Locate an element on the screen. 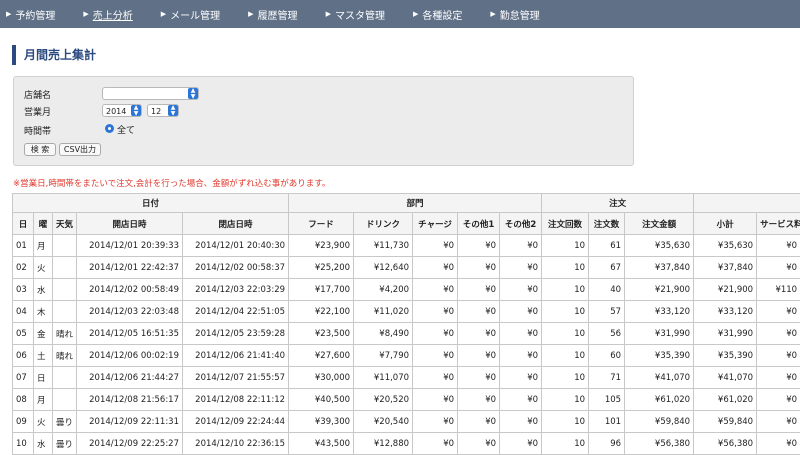 The width and height of the screenshot is (800, 455). csv-export-button: CSV出力 is located at coordinates (80, 149).